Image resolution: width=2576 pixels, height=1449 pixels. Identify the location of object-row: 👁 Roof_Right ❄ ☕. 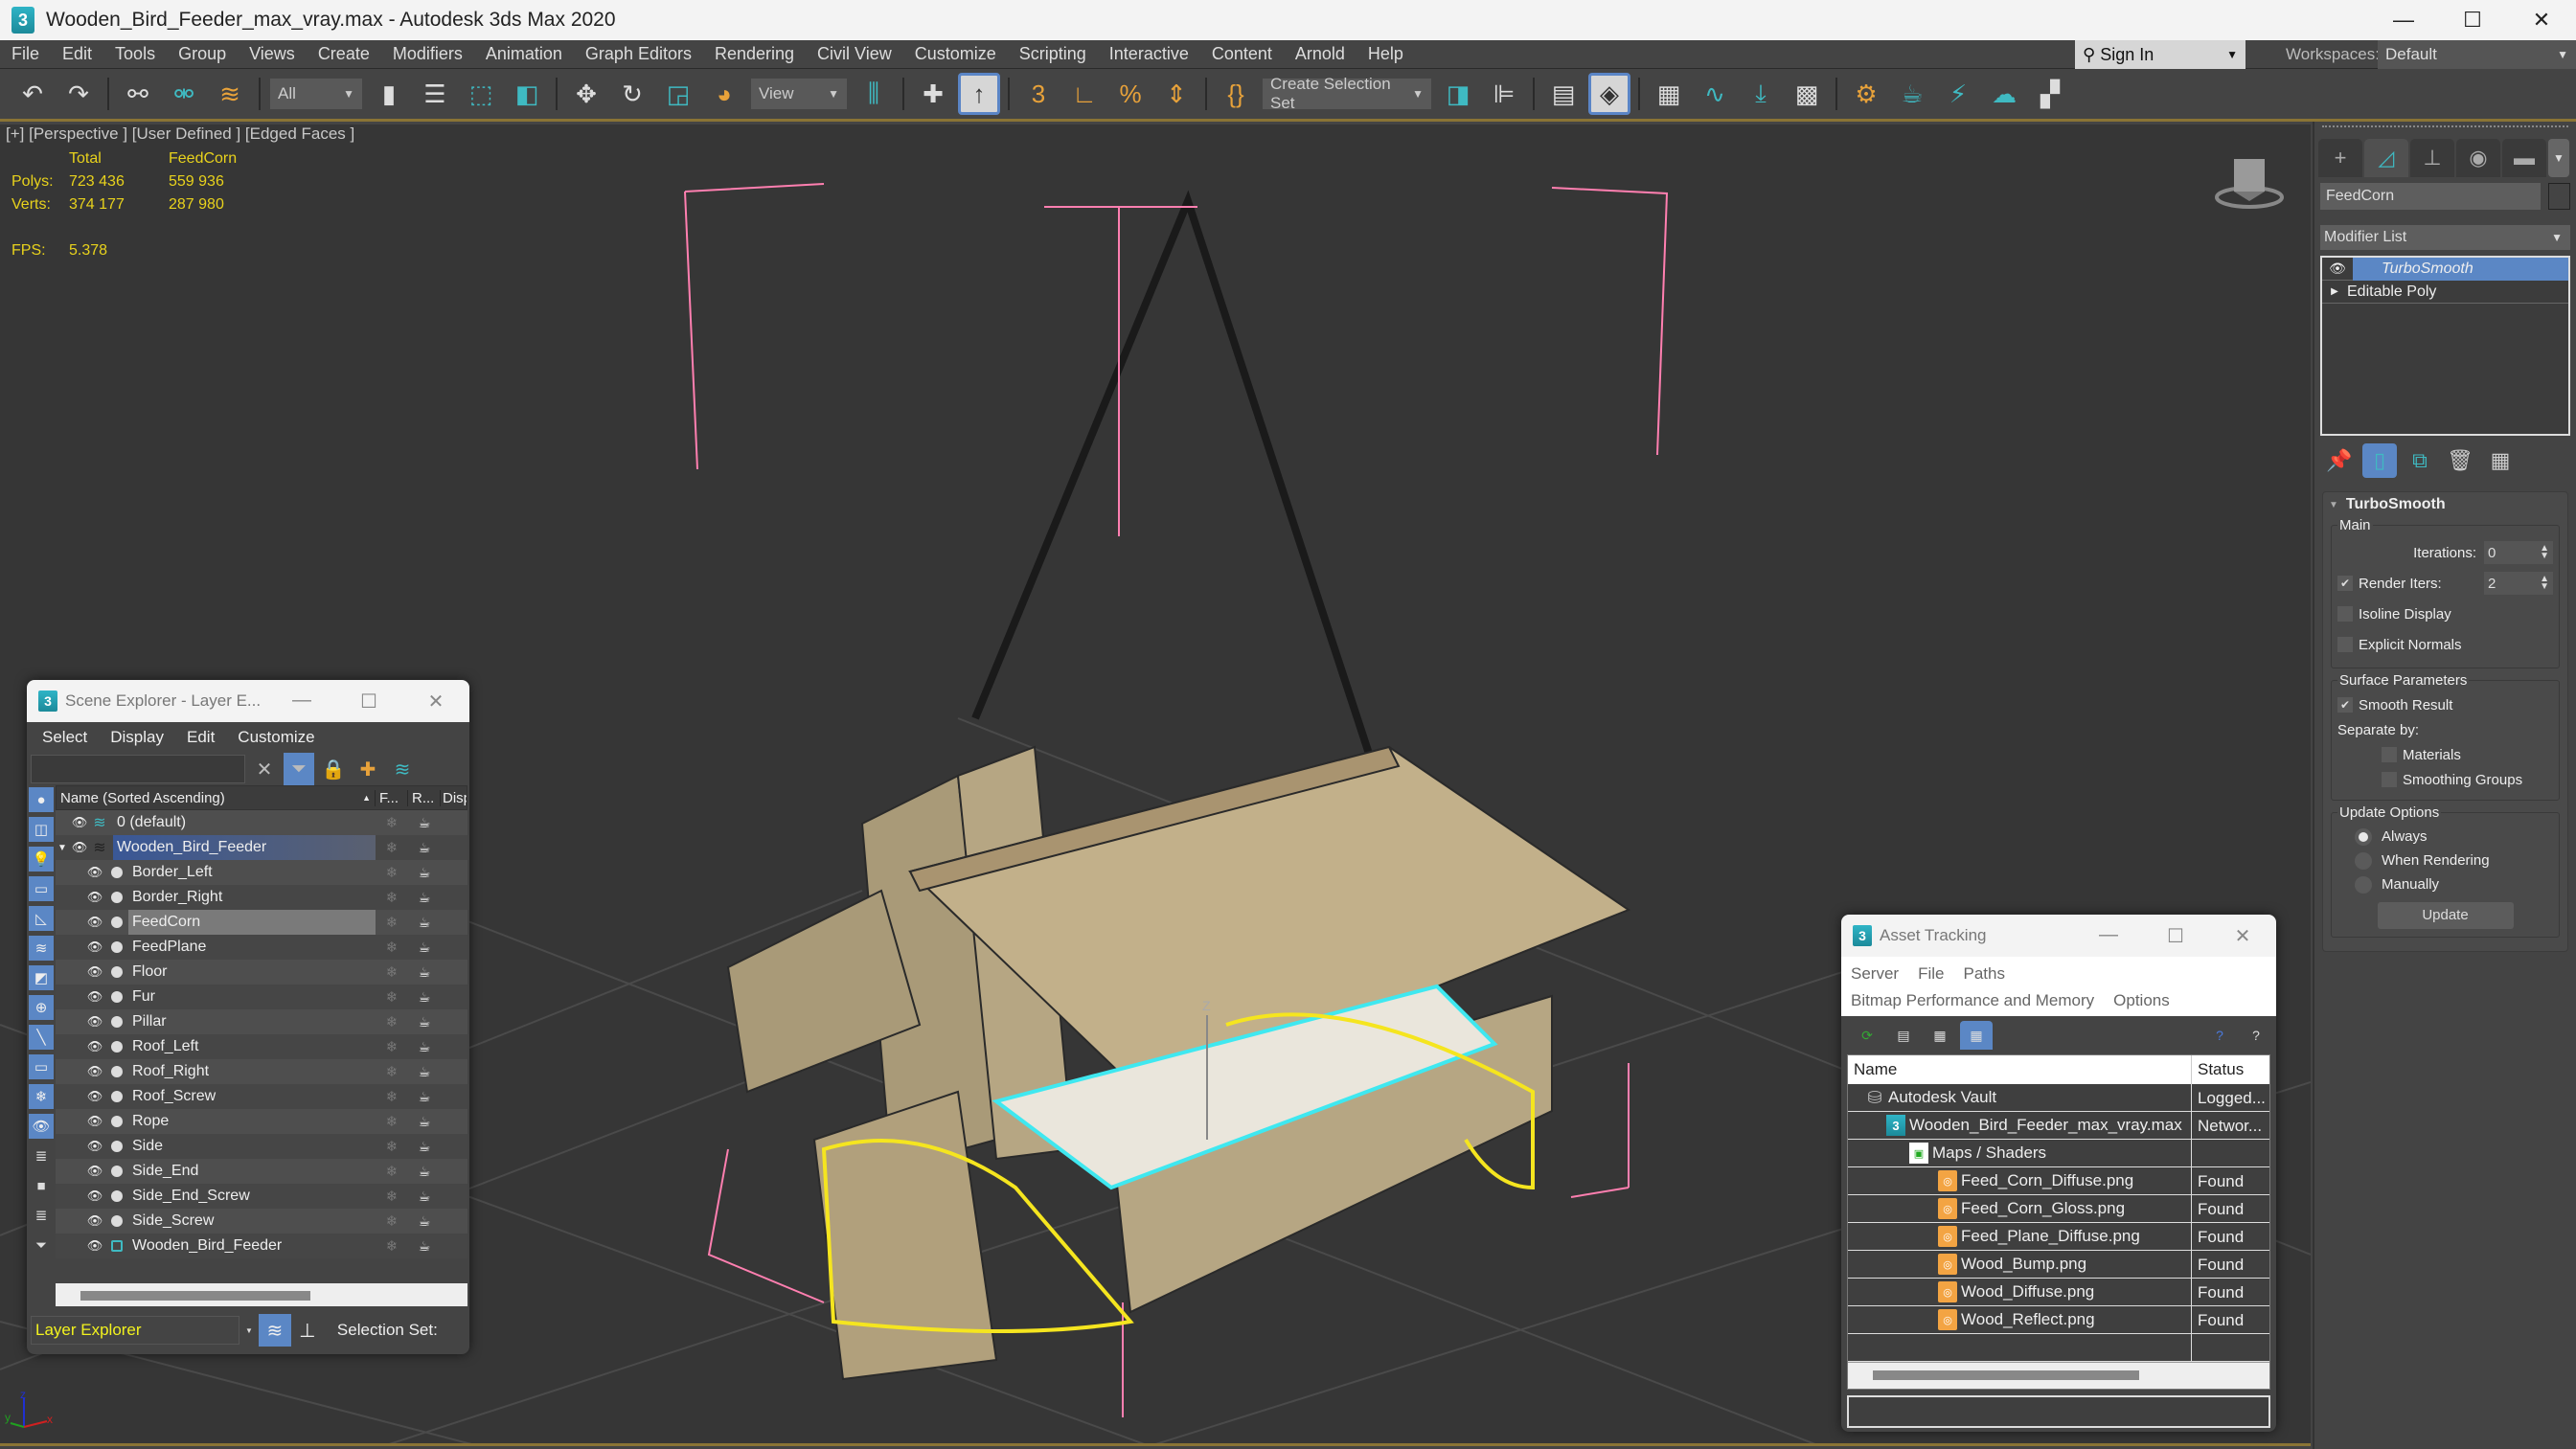
(261, 1071).